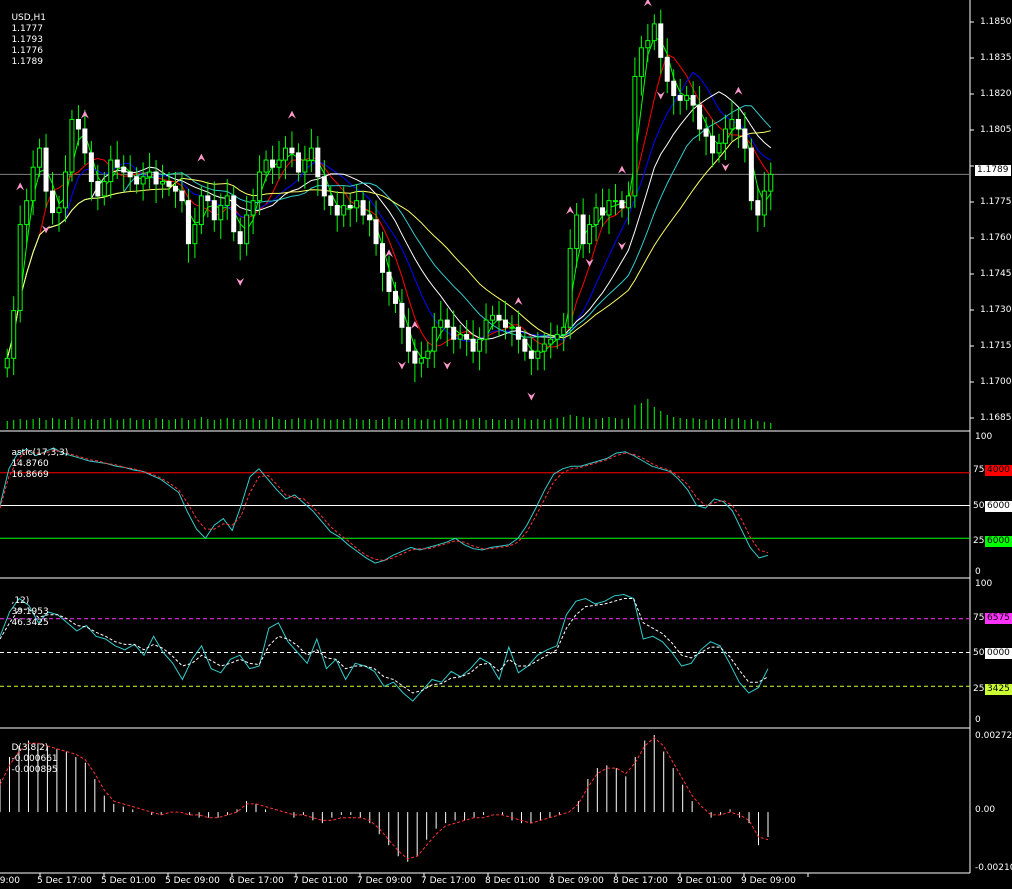 This screenshot has width=1012, height=889. What do you see at coordinates (576, 881) in the screenshot?
I see `time-tick: 8 Dec 09:00` at bounding box center [576, 881].